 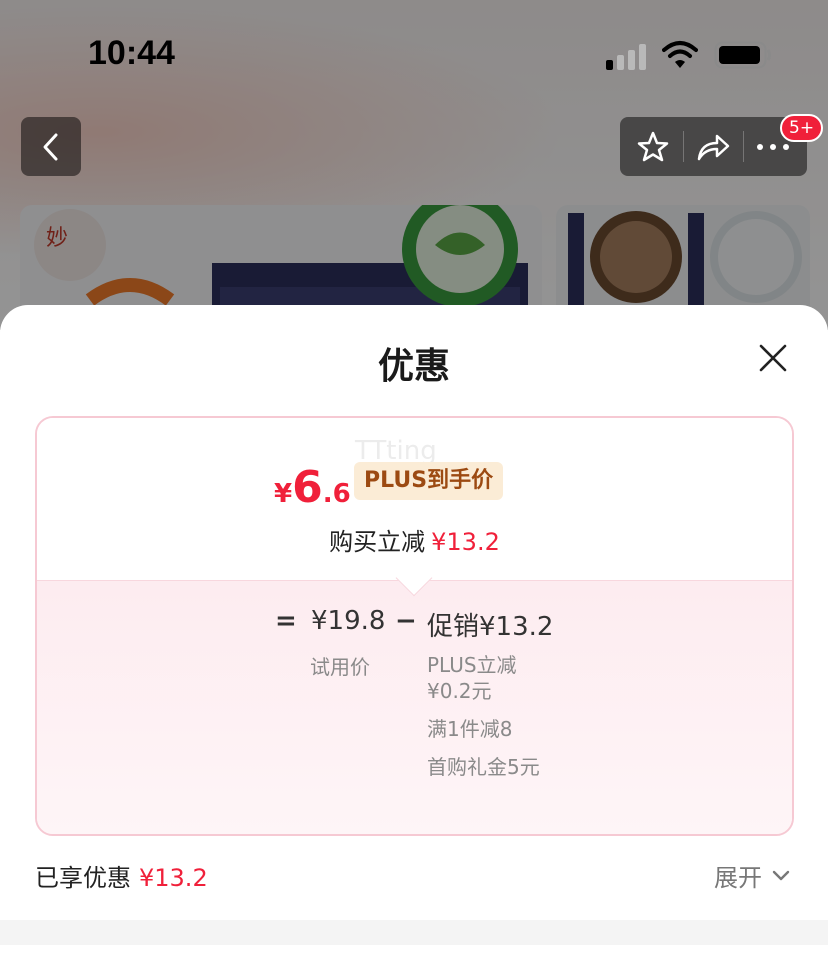 I want to click on promo-detail-item: 满1件减8, so click(x=470, y=729).